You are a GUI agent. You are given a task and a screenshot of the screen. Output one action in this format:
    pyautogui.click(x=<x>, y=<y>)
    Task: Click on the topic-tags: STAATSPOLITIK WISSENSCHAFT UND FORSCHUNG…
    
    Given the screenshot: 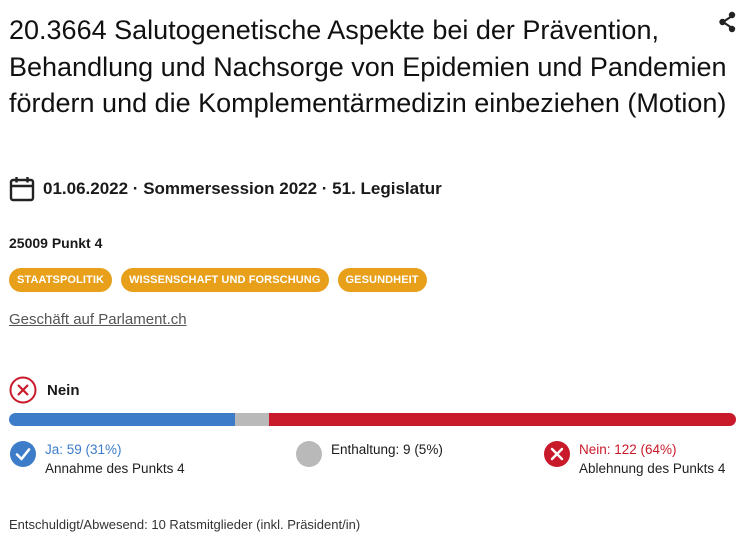 What is the action you would take?
    pyautogui.click(x=218, y=280)
    